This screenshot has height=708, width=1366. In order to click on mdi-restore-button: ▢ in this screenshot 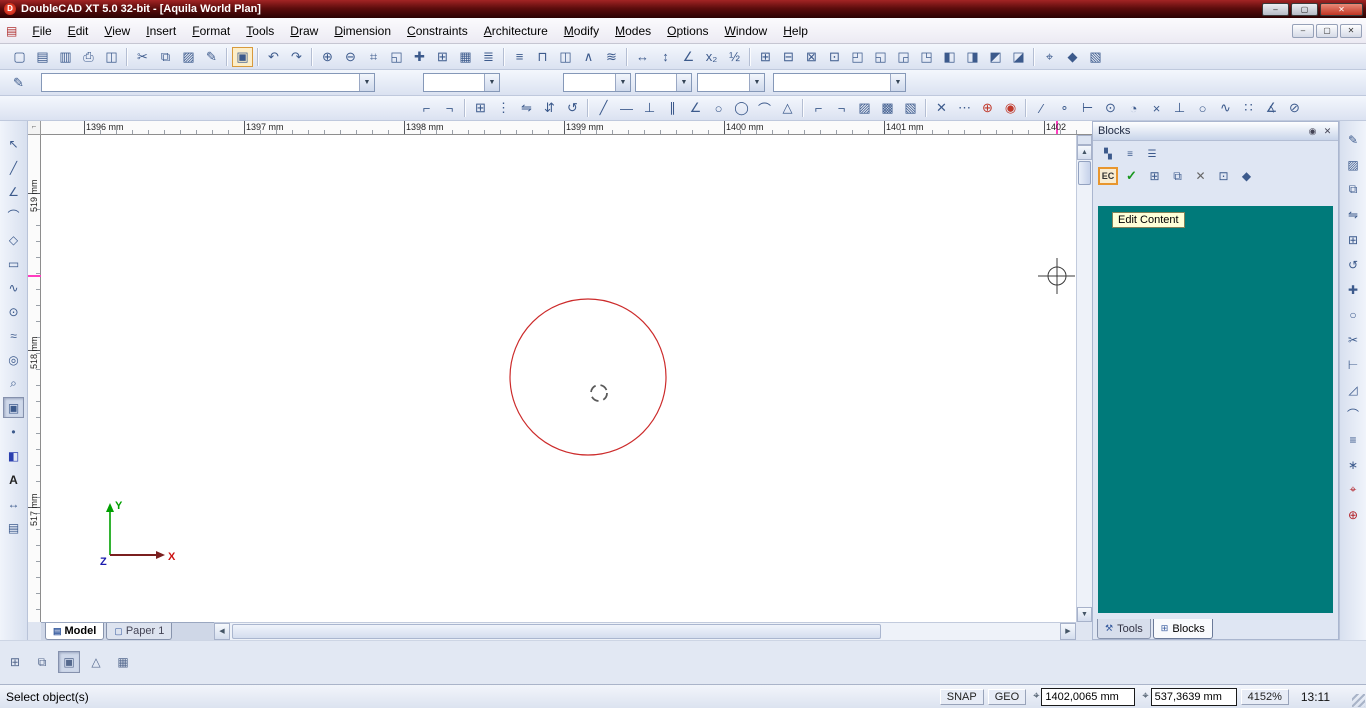, I will do `click(1327, 30)`.